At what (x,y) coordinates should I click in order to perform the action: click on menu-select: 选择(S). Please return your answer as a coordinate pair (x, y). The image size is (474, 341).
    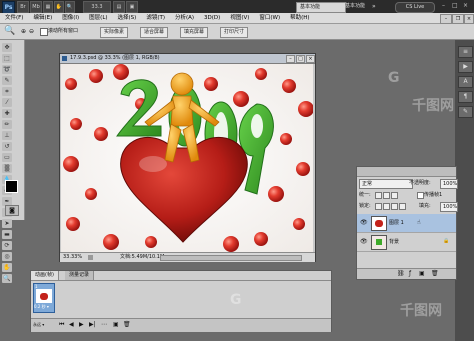
    Looking at the image, I should click on (127, 18).